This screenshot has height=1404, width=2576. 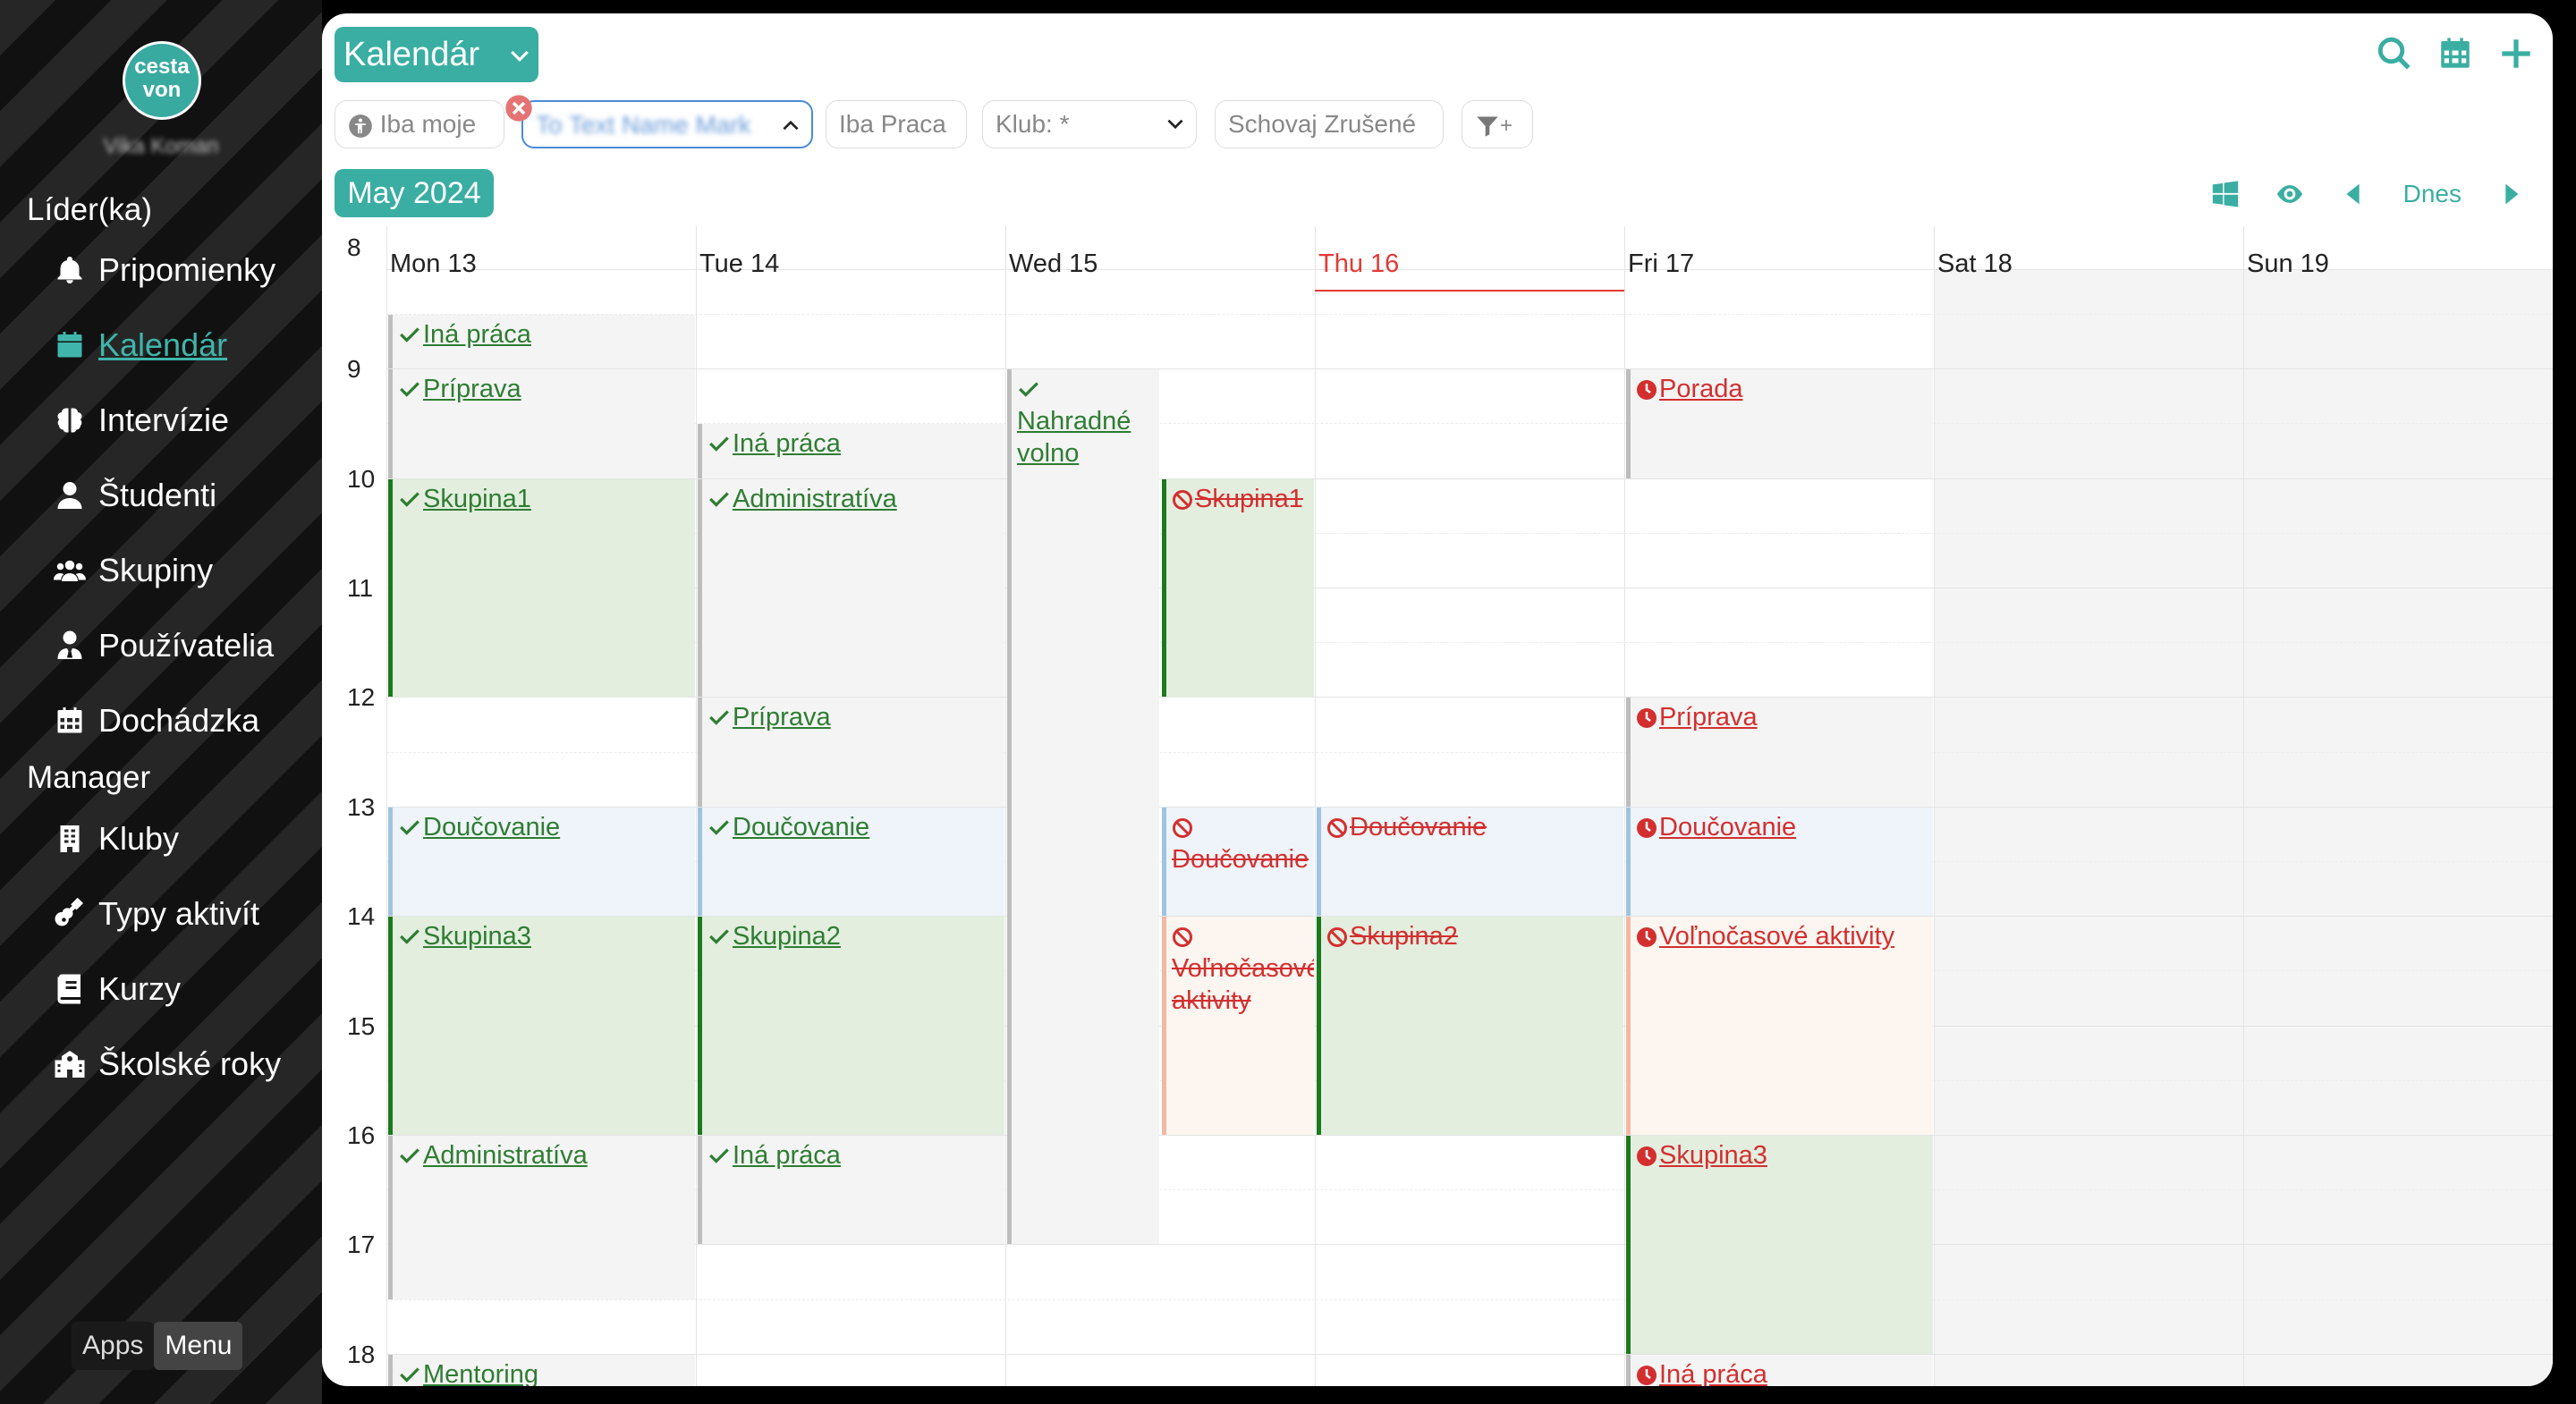 I want to click on sidebar-item-kurzy: Kurzy, so click(x=117, y=989).